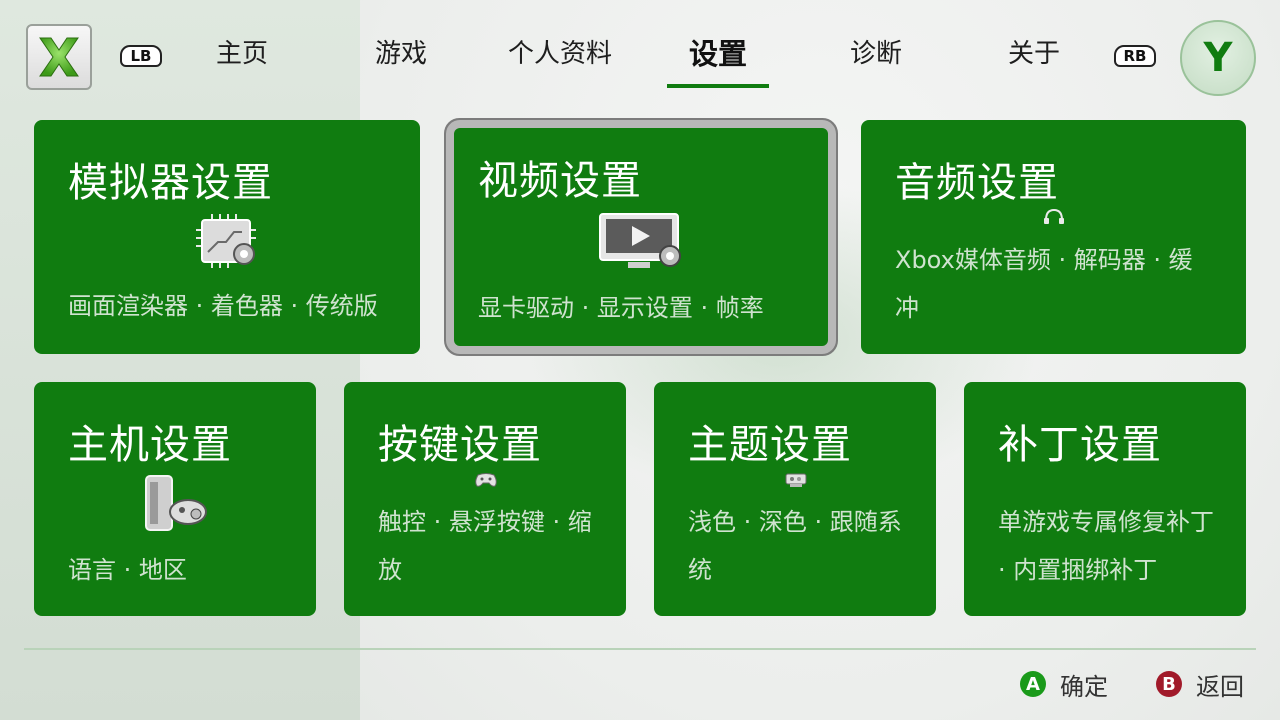  I want to click on active-tab-indicator, so click(718, 86).